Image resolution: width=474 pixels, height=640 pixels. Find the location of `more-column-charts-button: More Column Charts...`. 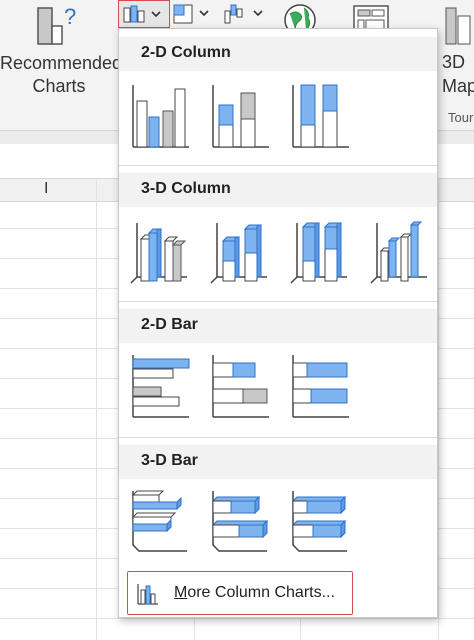

more-column-charts-button: More Column Charts... is located at coordinates (240, 593).